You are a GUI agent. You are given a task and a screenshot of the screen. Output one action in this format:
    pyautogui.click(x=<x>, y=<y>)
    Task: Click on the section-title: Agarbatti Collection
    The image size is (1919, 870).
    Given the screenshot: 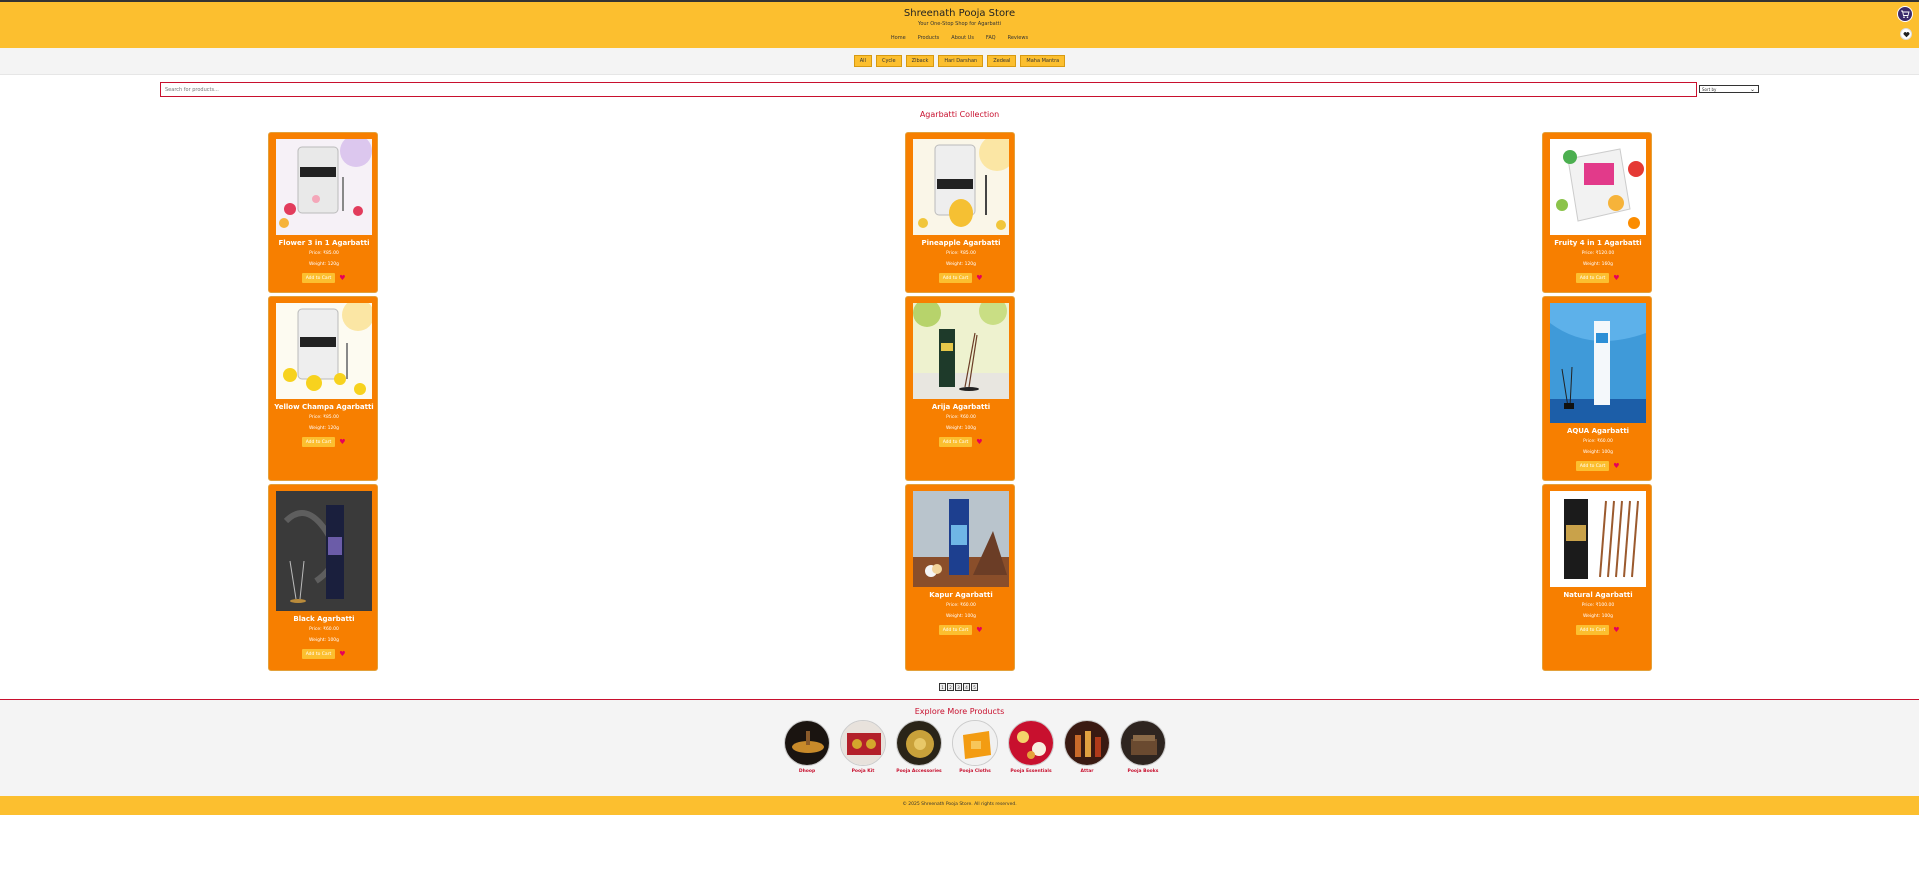 What is the action you would take?
    pyautogui.click(x=959, y=114)
    